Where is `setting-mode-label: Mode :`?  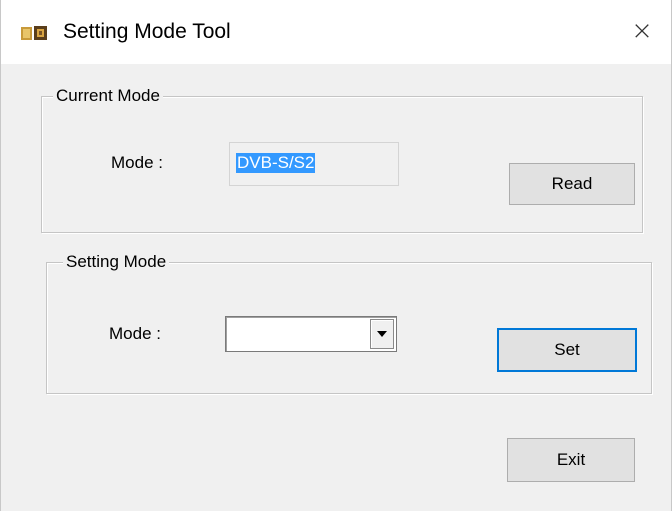
setting-mode-label: Mode : is located at coordinates (135, 333).